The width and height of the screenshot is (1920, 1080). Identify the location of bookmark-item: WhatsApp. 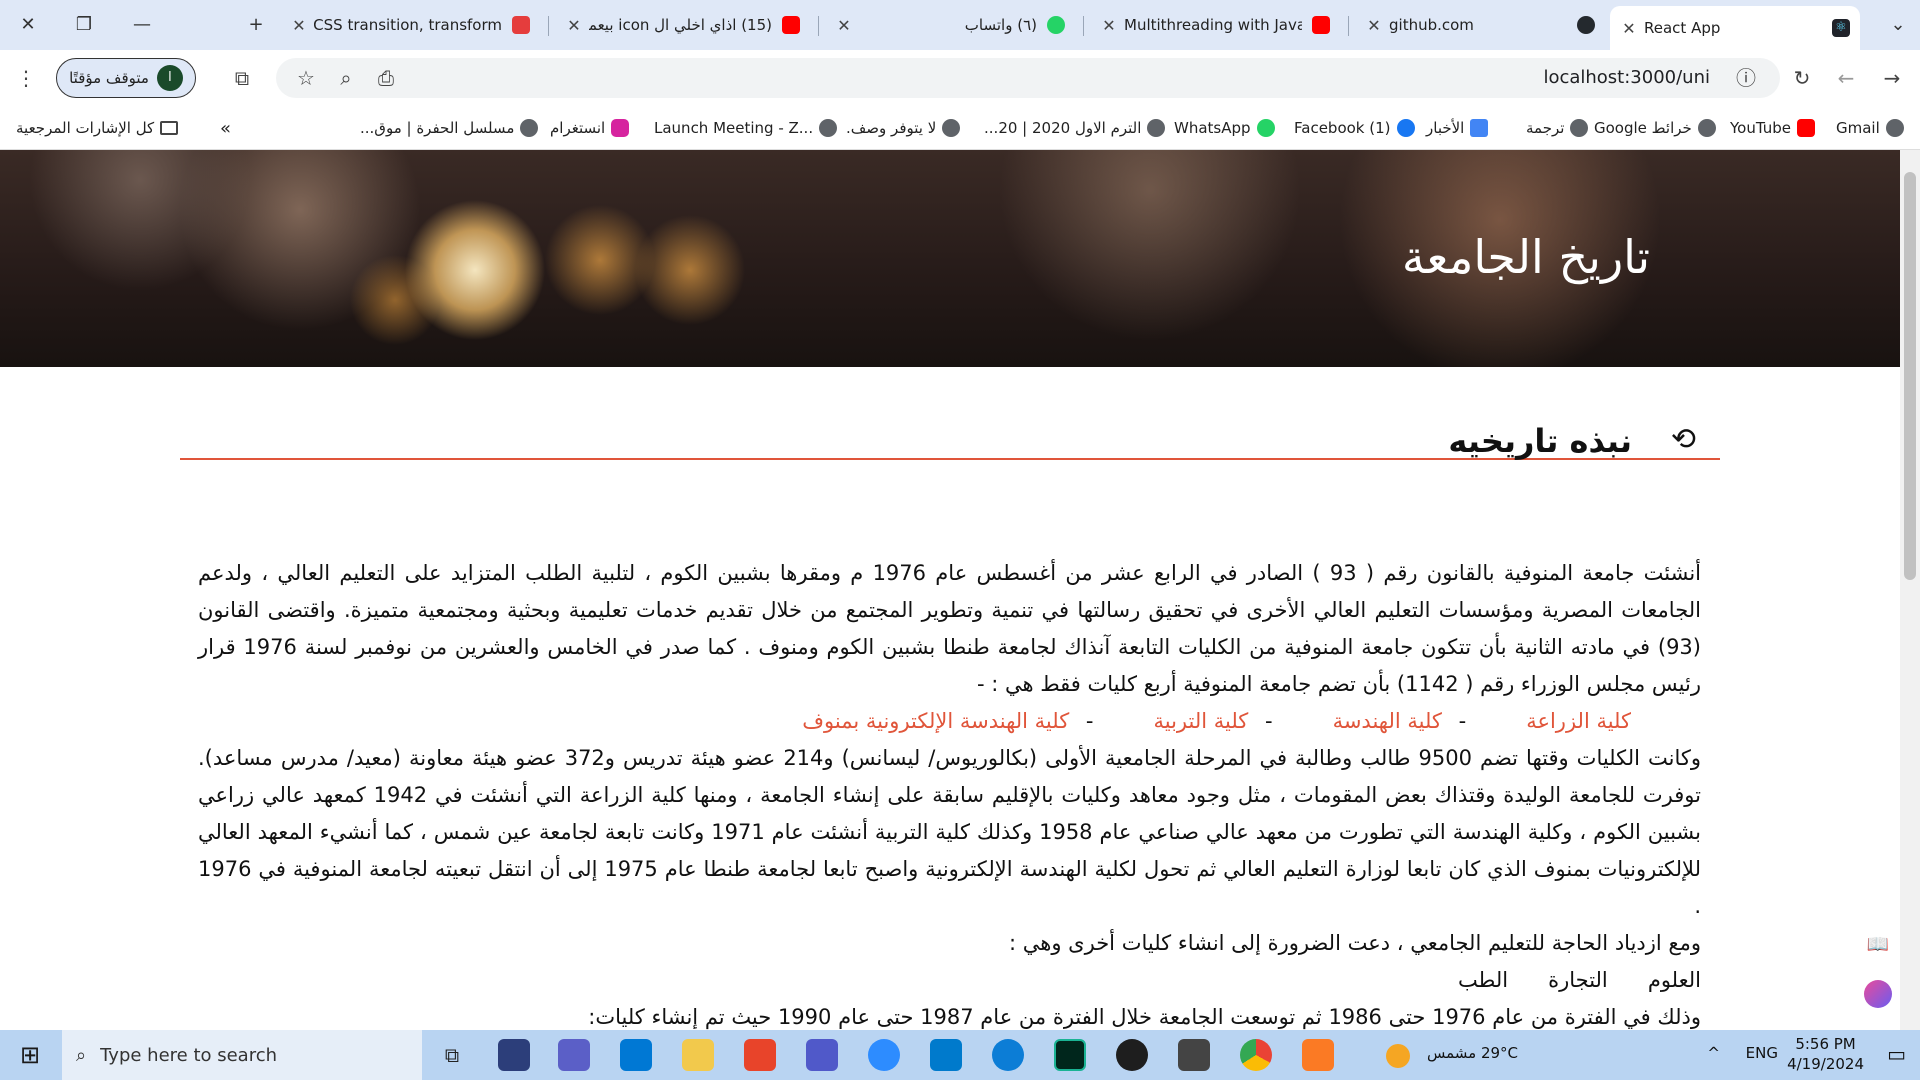
(1224, 128).